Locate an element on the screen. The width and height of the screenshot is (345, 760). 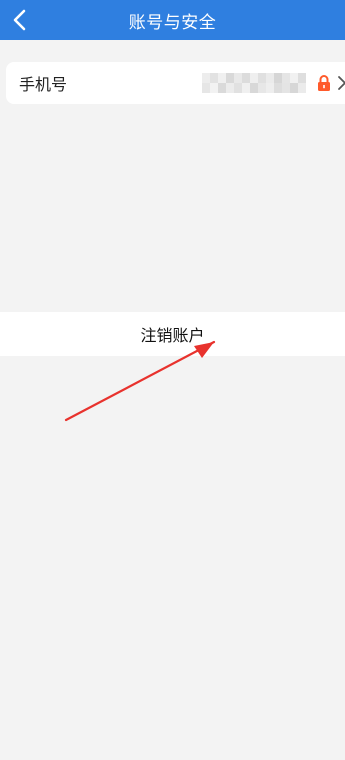
phone-number-label: 手机号 is located at coordinates (43, 84).